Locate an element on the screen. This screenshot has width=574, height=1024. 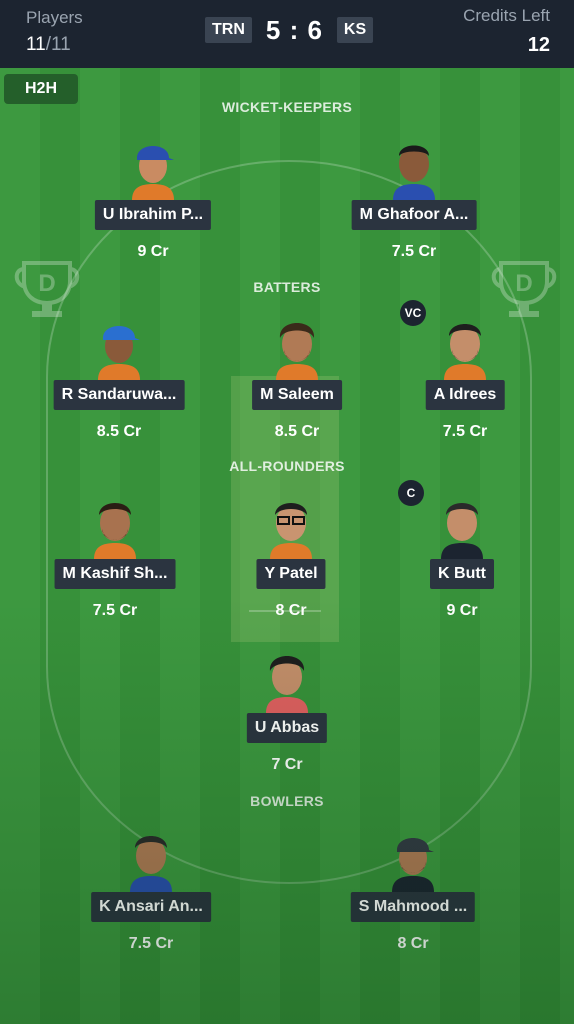
players-count: 11 is located at coordinates (36, 44).